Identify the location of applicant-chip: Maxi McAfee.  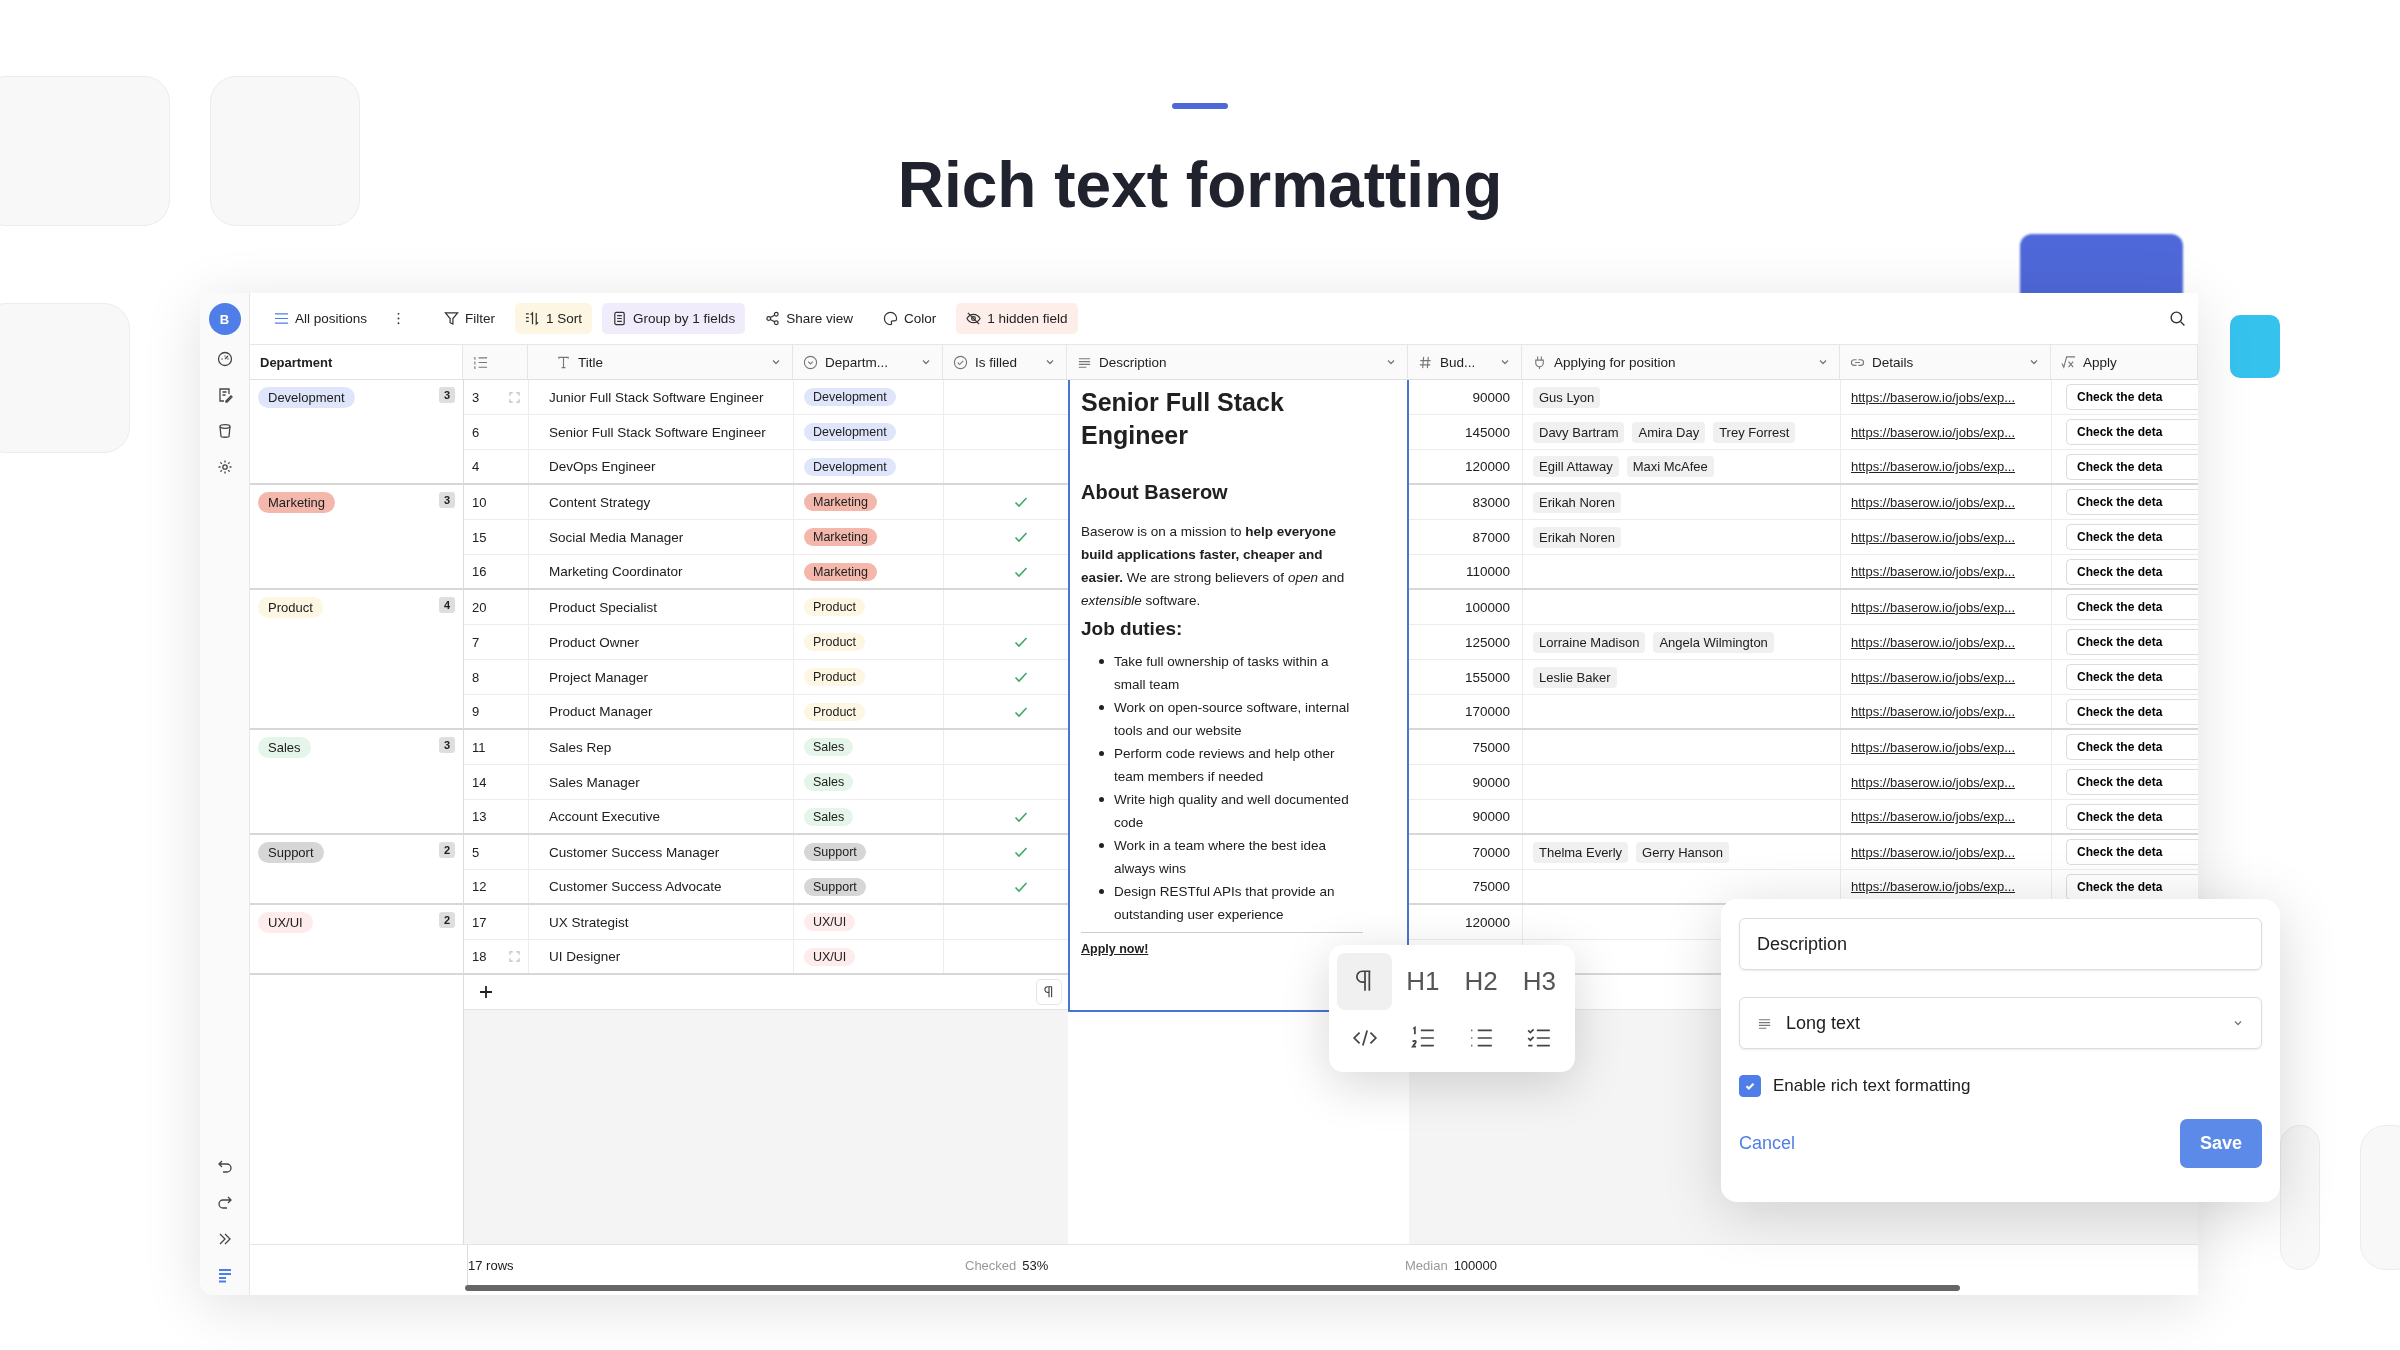
(1670, 466).